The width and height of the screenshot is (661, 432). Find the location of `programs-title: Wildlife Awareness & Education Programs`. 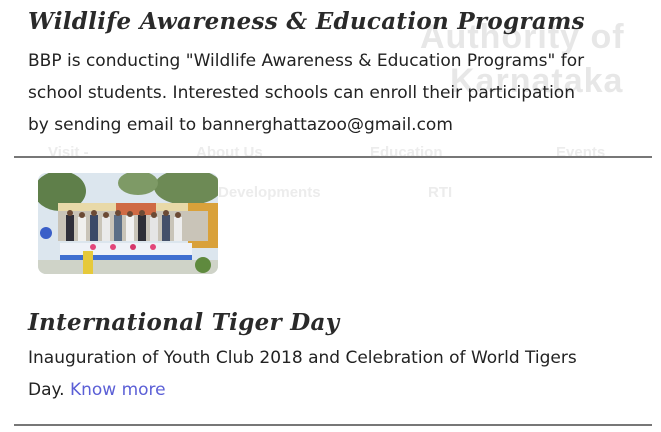

programs-title: Wildlife Awareness & Education Programs is located at coordinates (306, 21).